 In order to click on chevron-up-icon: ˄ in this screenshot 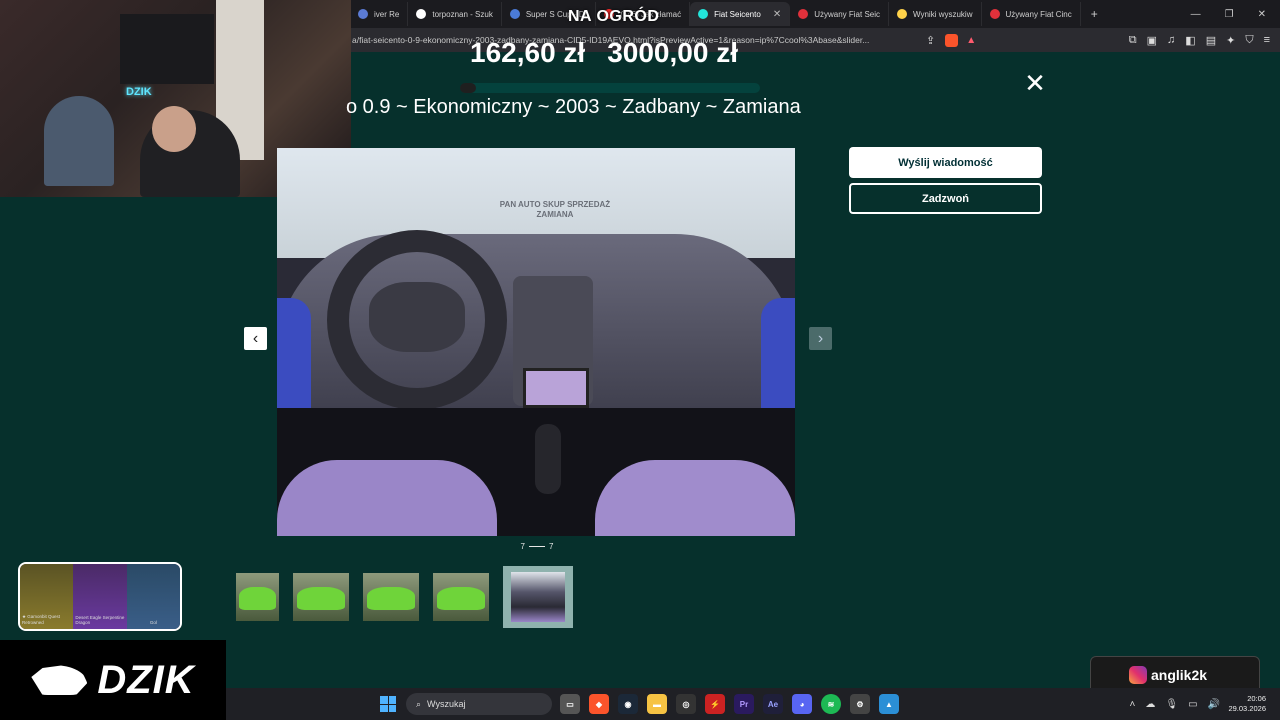, I will do `click(1133, 704)`.